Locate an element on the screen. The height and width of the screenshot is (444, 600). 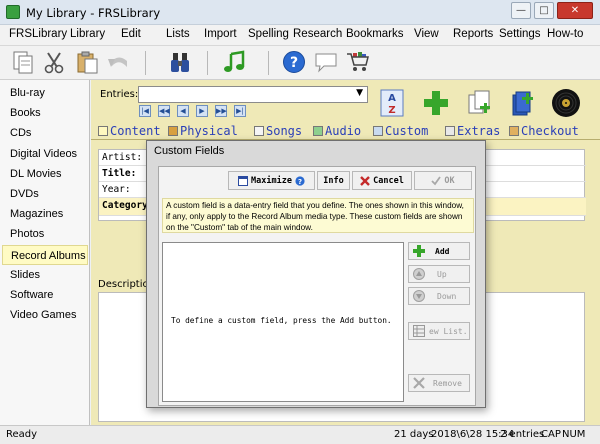
maximize-label: Maximize is located at coordinates (271, 180).